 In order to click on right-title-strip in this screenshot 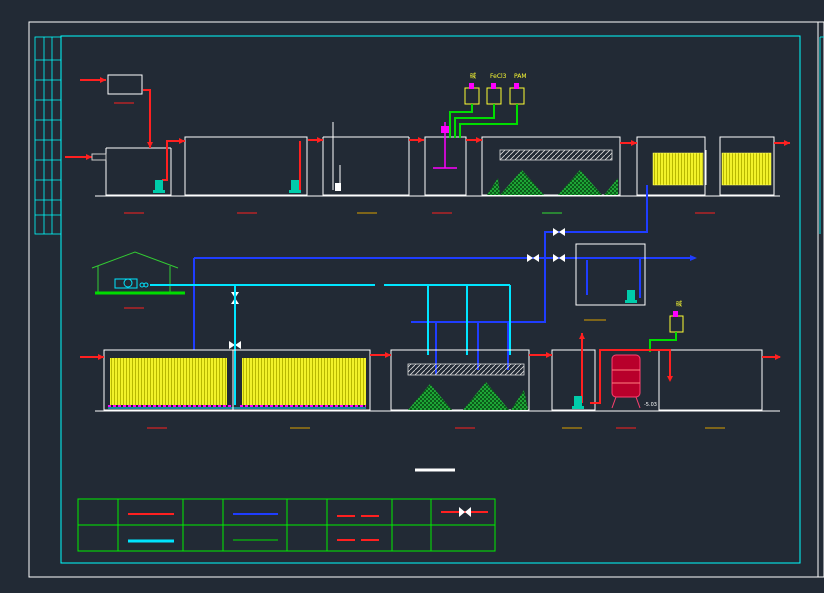, I will do `click(821, 135)`.